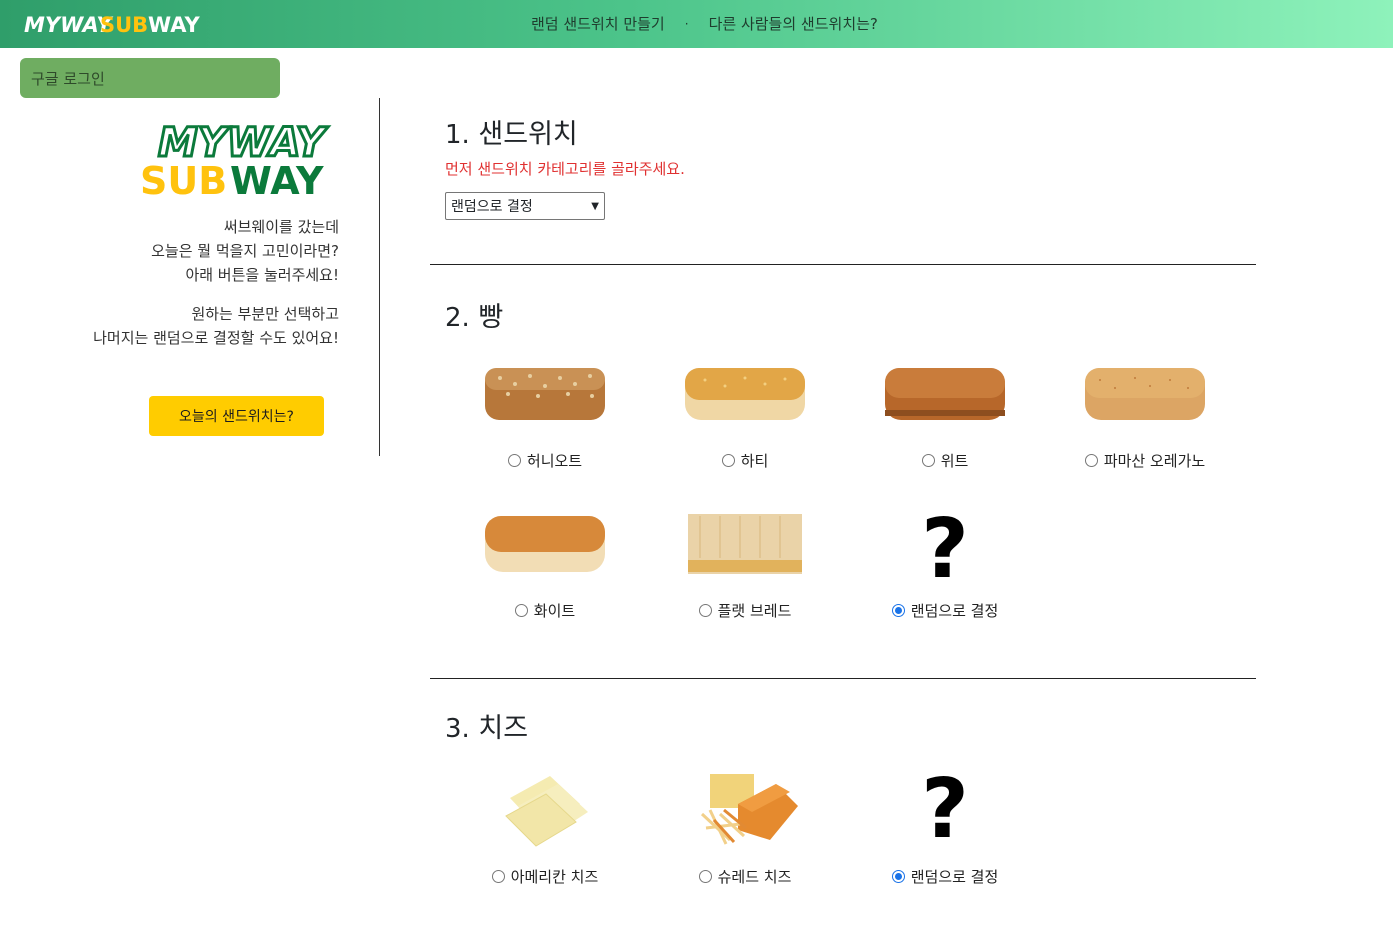 The width and height of the screenshot is (1393, 934). I want to click on nav-random-sandwich: 랜덤 샌드위치 만들기, so click(598, 23).